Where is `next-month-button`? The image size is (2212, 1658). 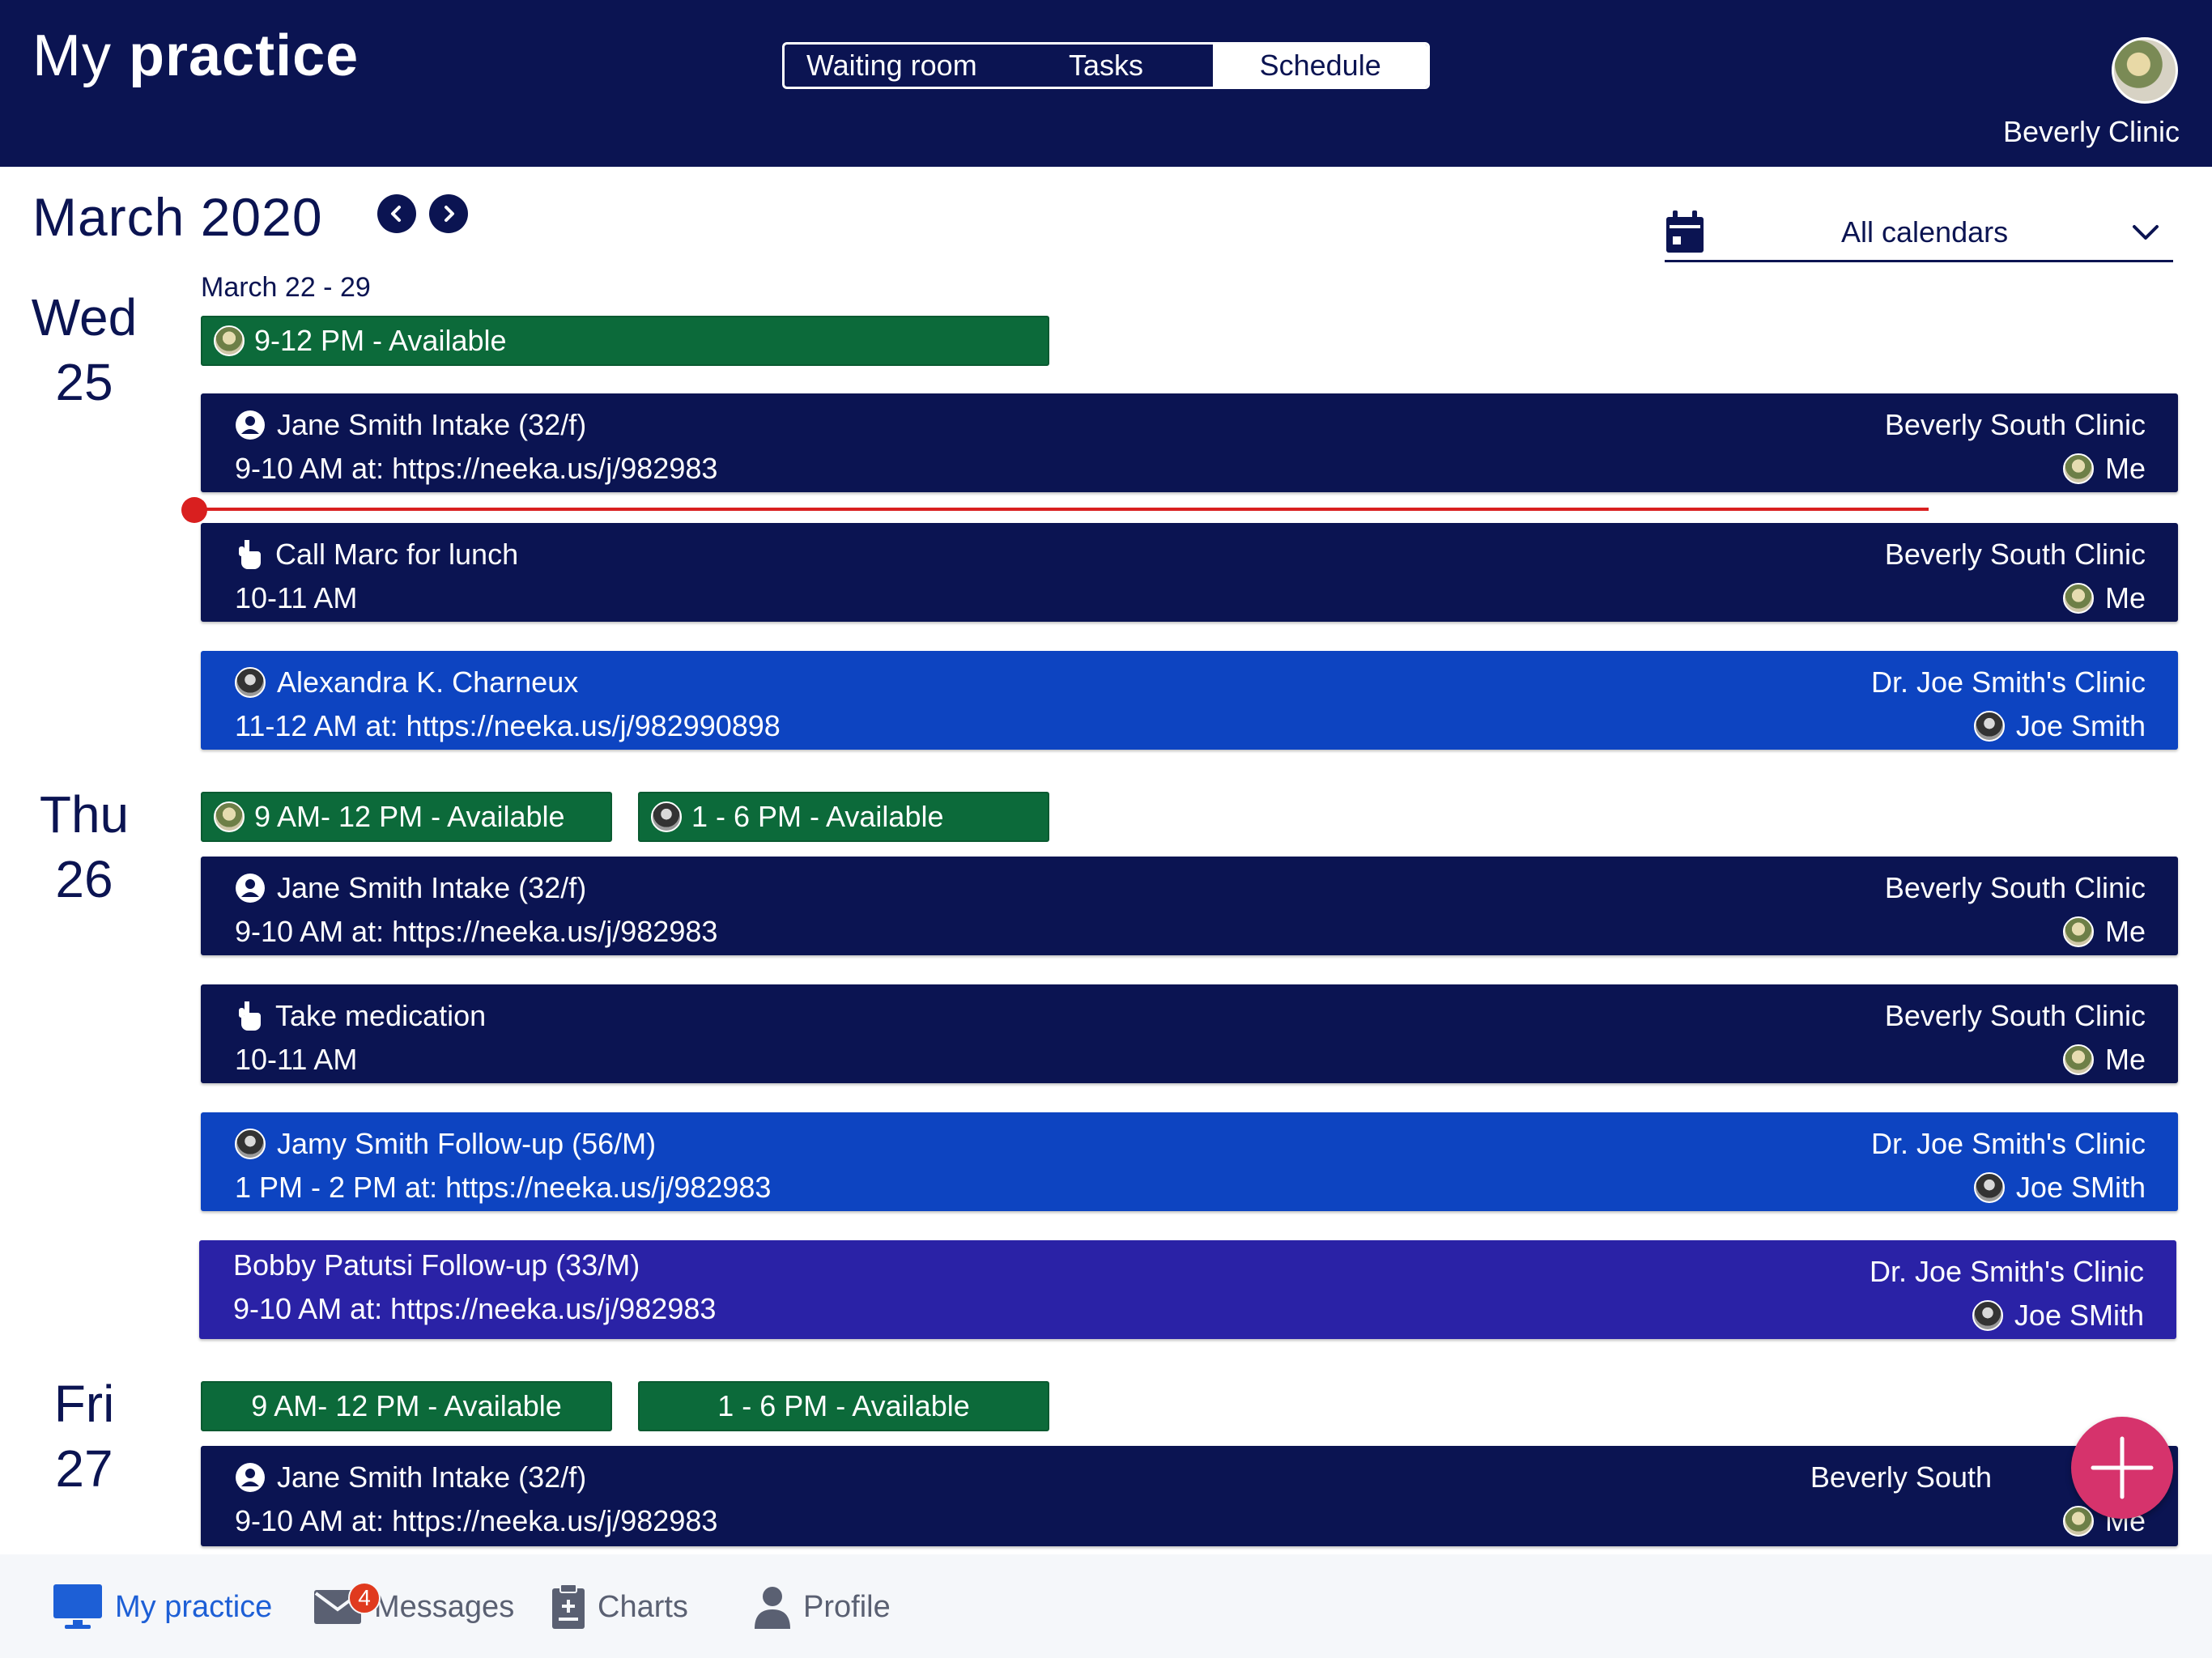
next-month-button is located at coordinates (449, 213).